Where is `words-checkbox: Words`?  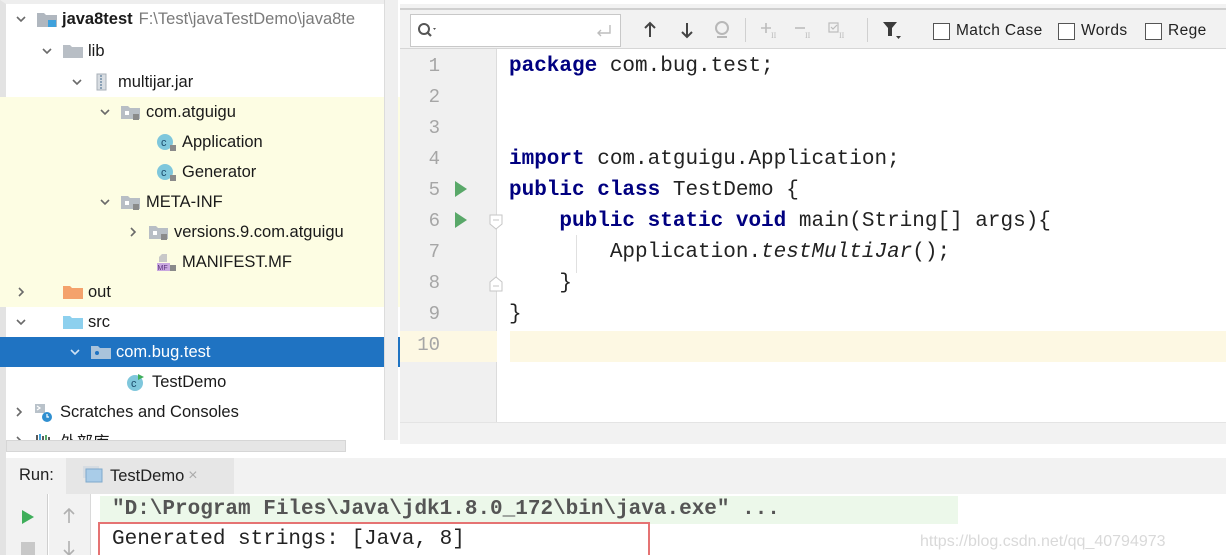
words-checkbox: Words is located at coordinates (1093, 31).